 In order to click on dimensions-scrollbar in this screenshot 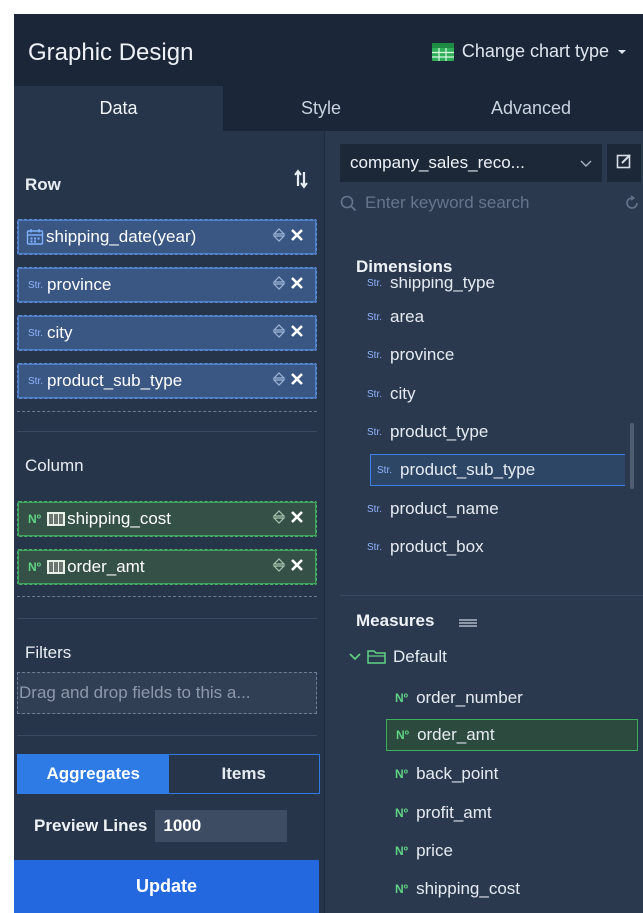, I will do `click(632, 456)`.